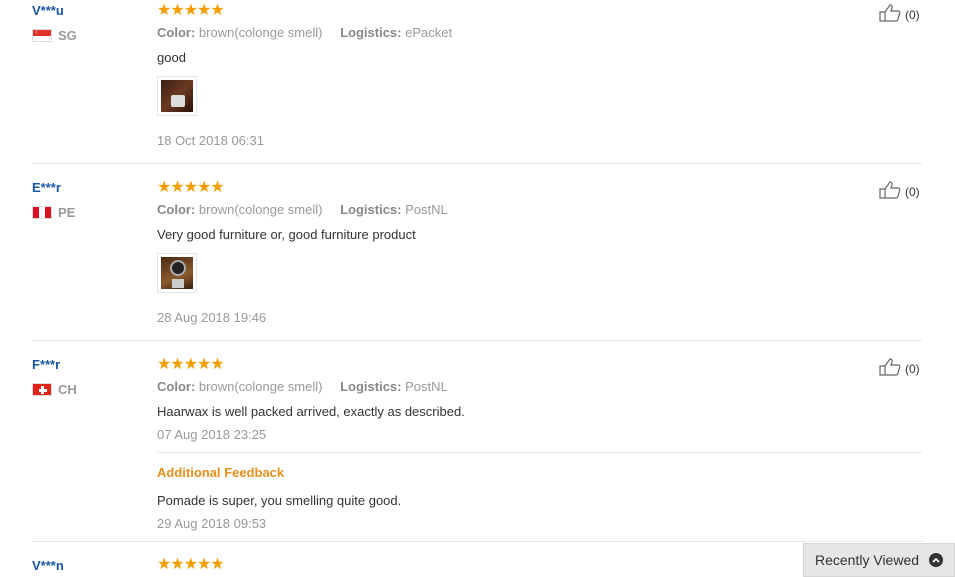  Describe the element at coordinates (42, 35) in the screenshot. I see `flag-sg-icon: ☾` at that location.